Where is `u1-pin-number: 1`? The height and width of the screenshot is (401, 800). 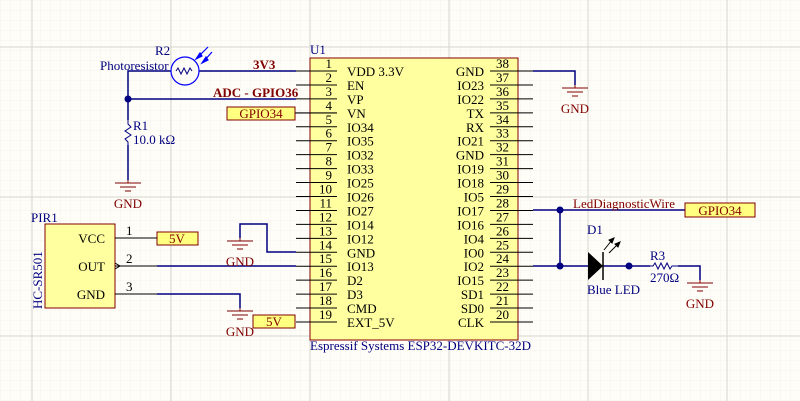
u1-pin-number: 1 is located at coordinates (329, 63).